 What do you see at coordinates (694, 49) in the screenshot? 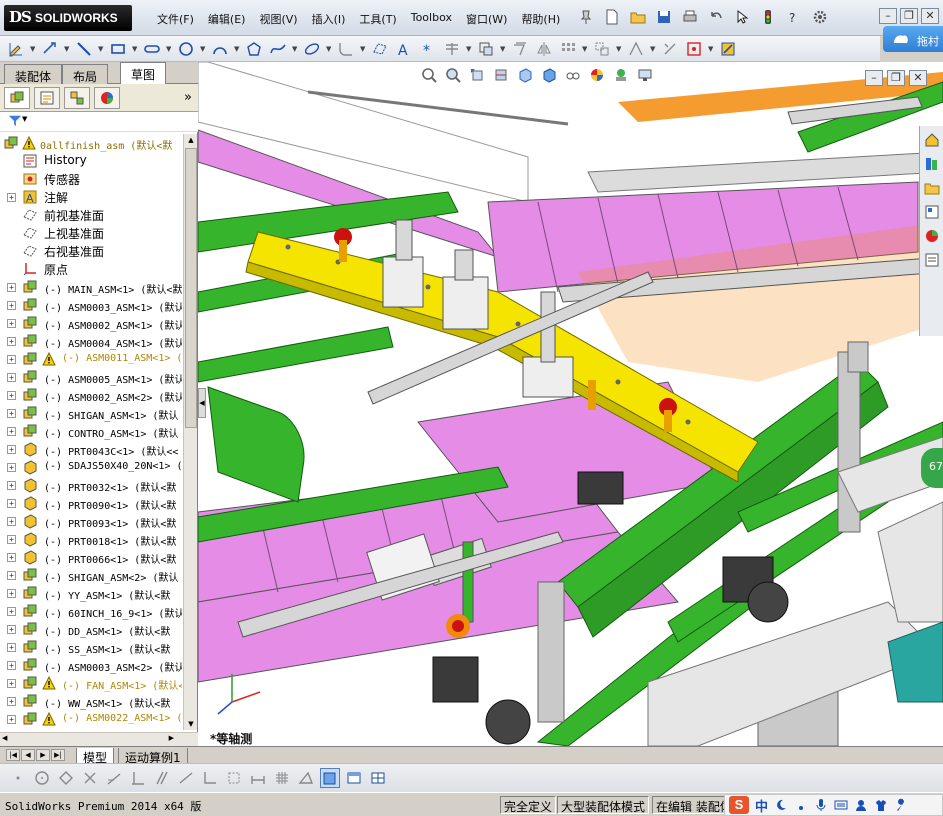
I see `quick-snaps-button` at bounding box center [694, 49].